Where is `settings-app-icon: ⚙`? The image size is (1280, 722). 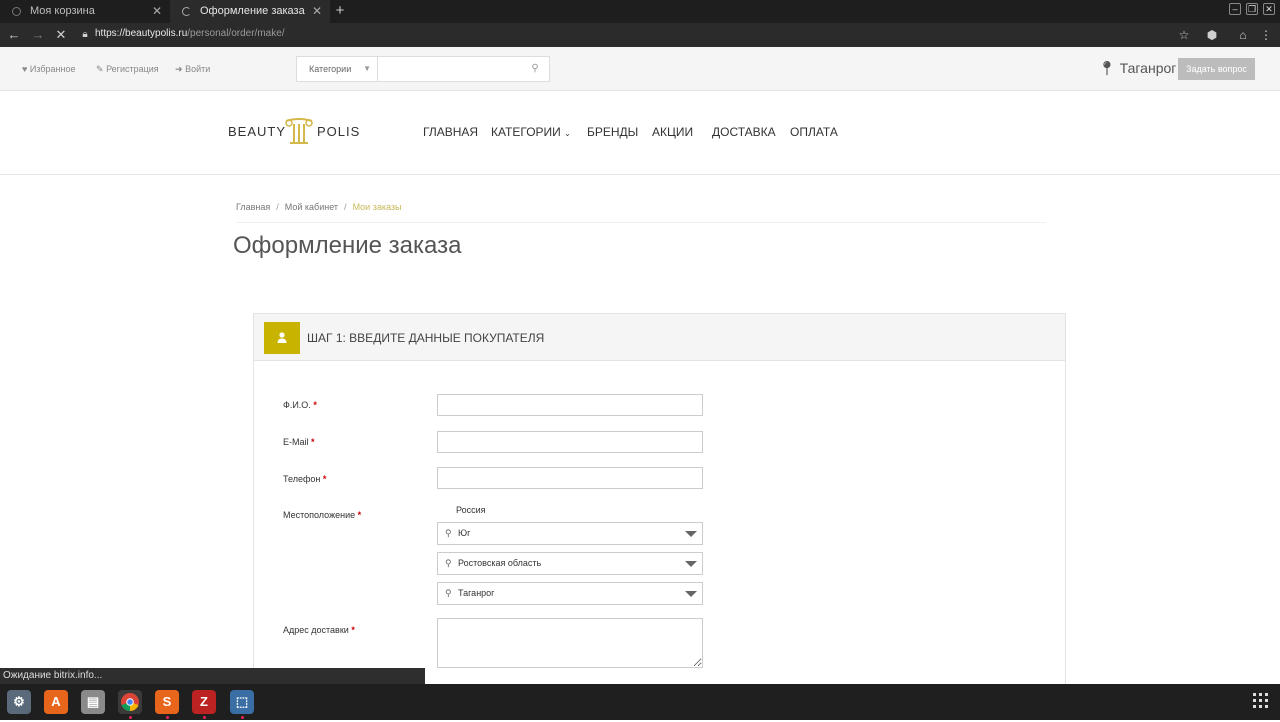 settings-app-icon: ⚙ is located at coordinates (19, 702).